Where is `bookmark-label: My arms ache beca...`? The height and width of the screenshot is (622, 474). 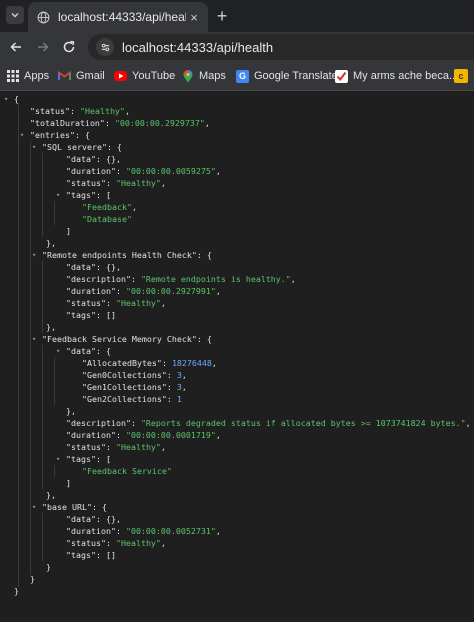
bookmark-label: My arms ache beca... is located at coordinates (406, 76).